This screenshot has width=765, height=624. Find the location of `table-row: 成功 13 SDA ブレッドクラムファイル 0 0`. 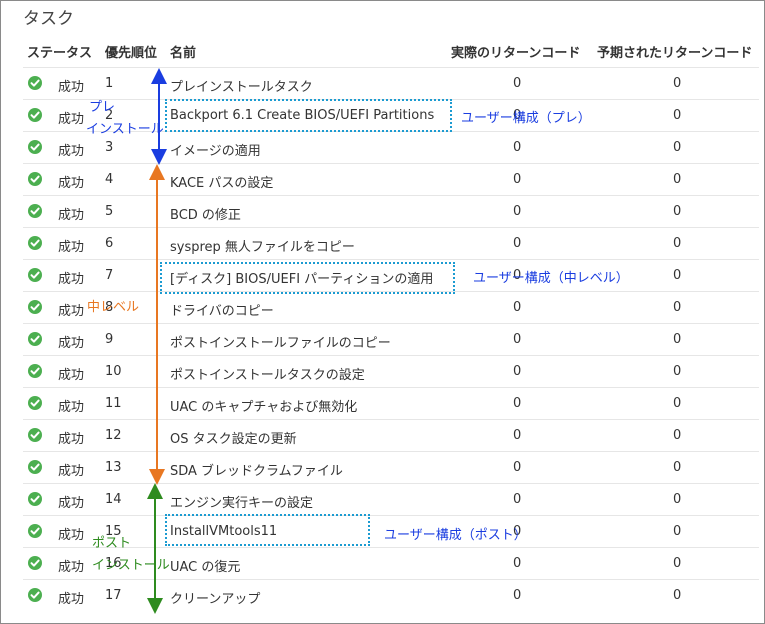

table-row: 成功 13 SDA ブレッドクラムファイル 0 0 is located at coordinates (391, 467).